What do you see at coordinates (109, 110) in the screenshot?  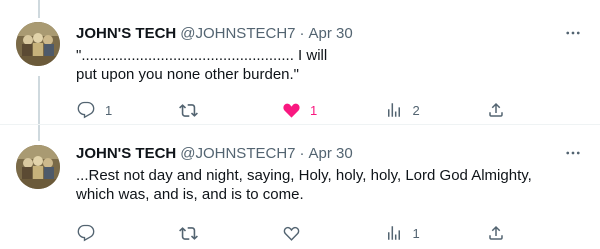 I see `reply-count: 1` at bounding box center [109, 110].